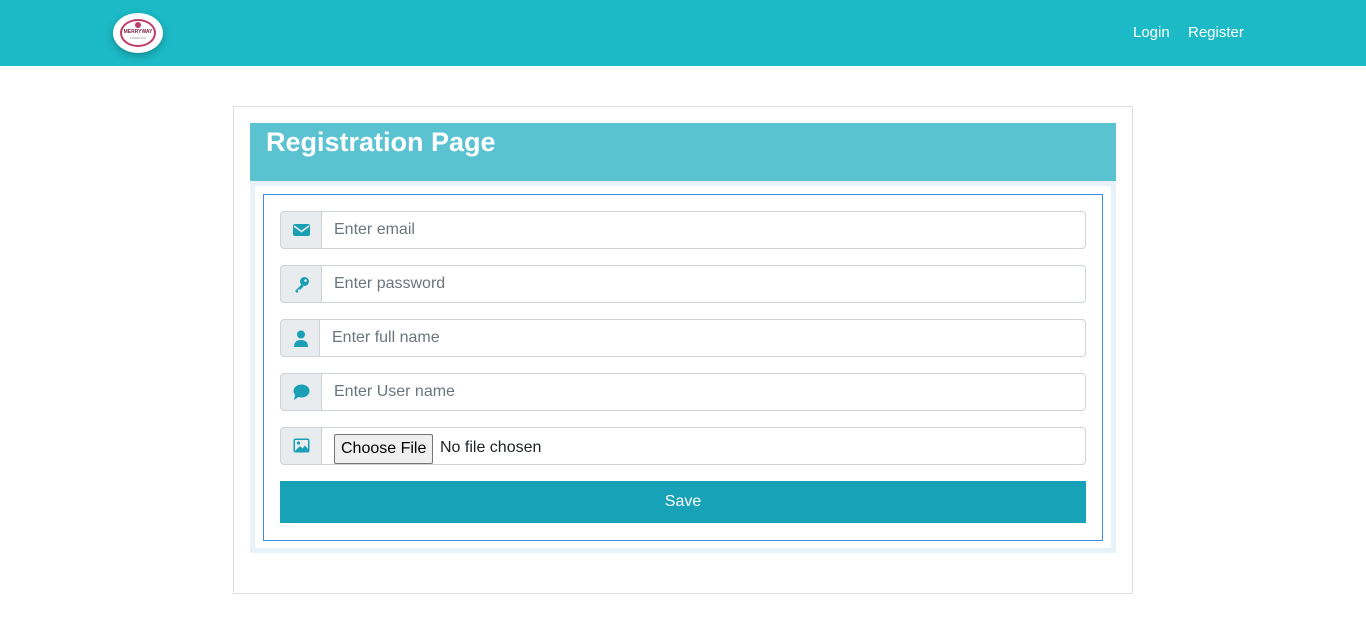 The image size is (1366, 619). What do you see at coordinates (703, 284) in the screenshot?
I see `password-field` at bounding box center [703, 284].